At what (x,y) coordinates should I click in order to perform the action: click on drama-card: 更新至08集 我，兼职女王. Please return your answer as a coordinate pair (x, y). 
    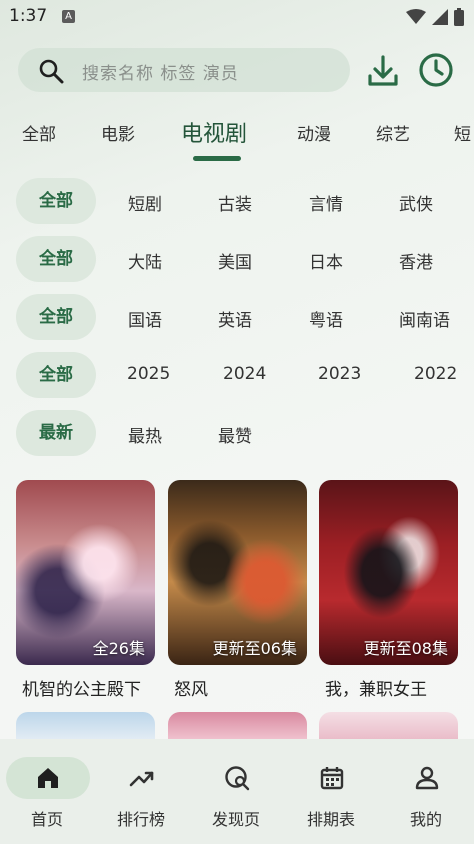
    Looking at the image, I should click on (388, 590).